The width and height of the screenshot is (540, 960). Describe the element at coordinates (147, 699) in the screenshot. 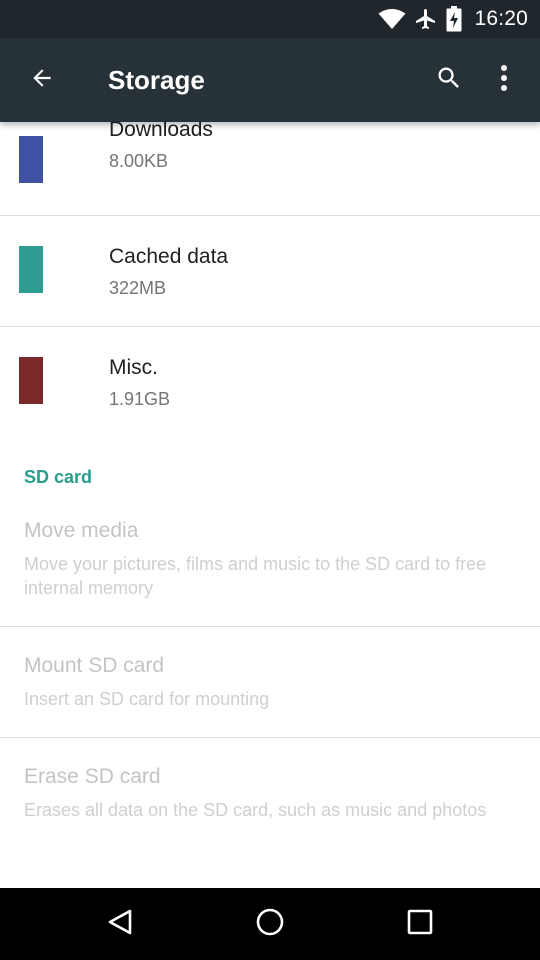

I see `pref-summary: Insert an SD card for mounting` at that location.